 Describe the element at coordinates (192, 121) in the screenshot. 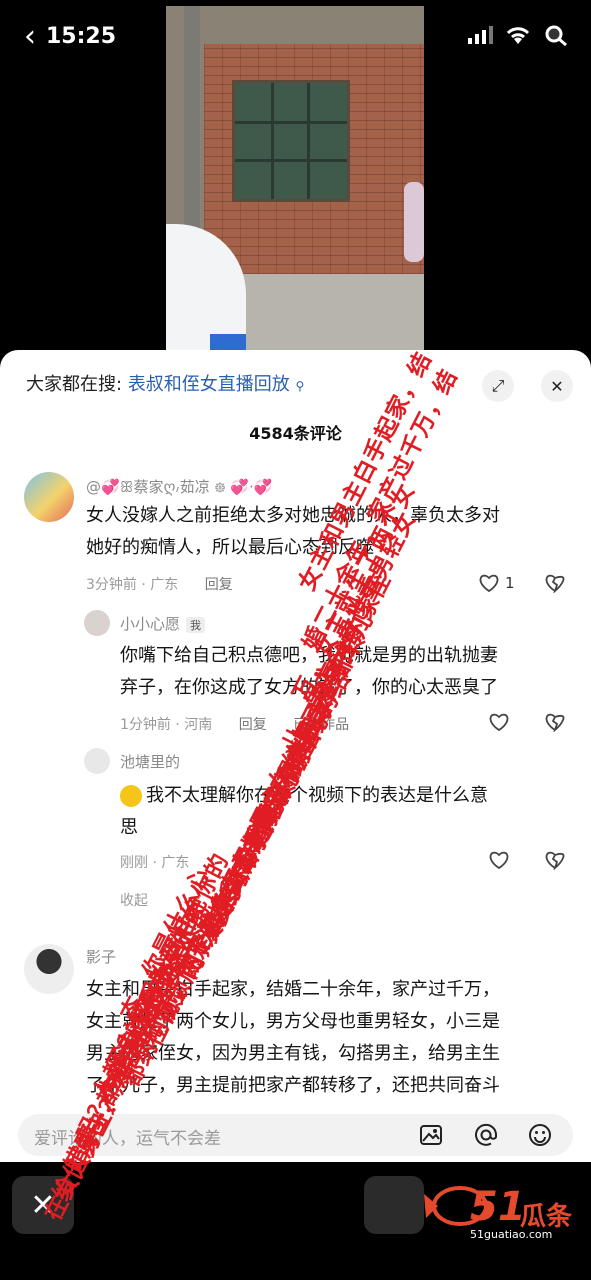

I see `video-pole` at that location.